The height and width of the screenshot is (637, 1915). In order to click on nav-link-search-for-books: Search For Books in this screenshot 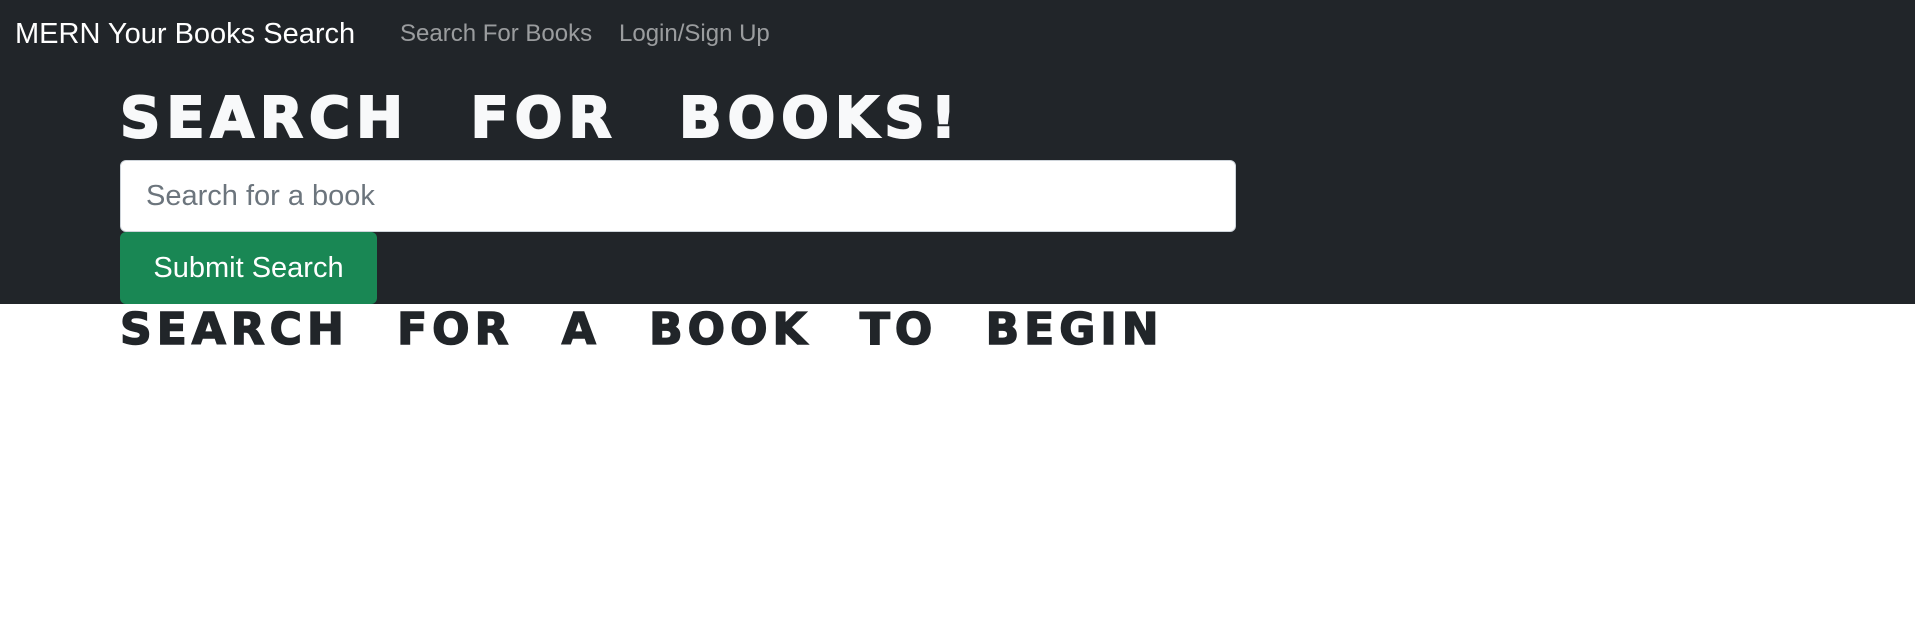, I will do `click(496, 34)`.